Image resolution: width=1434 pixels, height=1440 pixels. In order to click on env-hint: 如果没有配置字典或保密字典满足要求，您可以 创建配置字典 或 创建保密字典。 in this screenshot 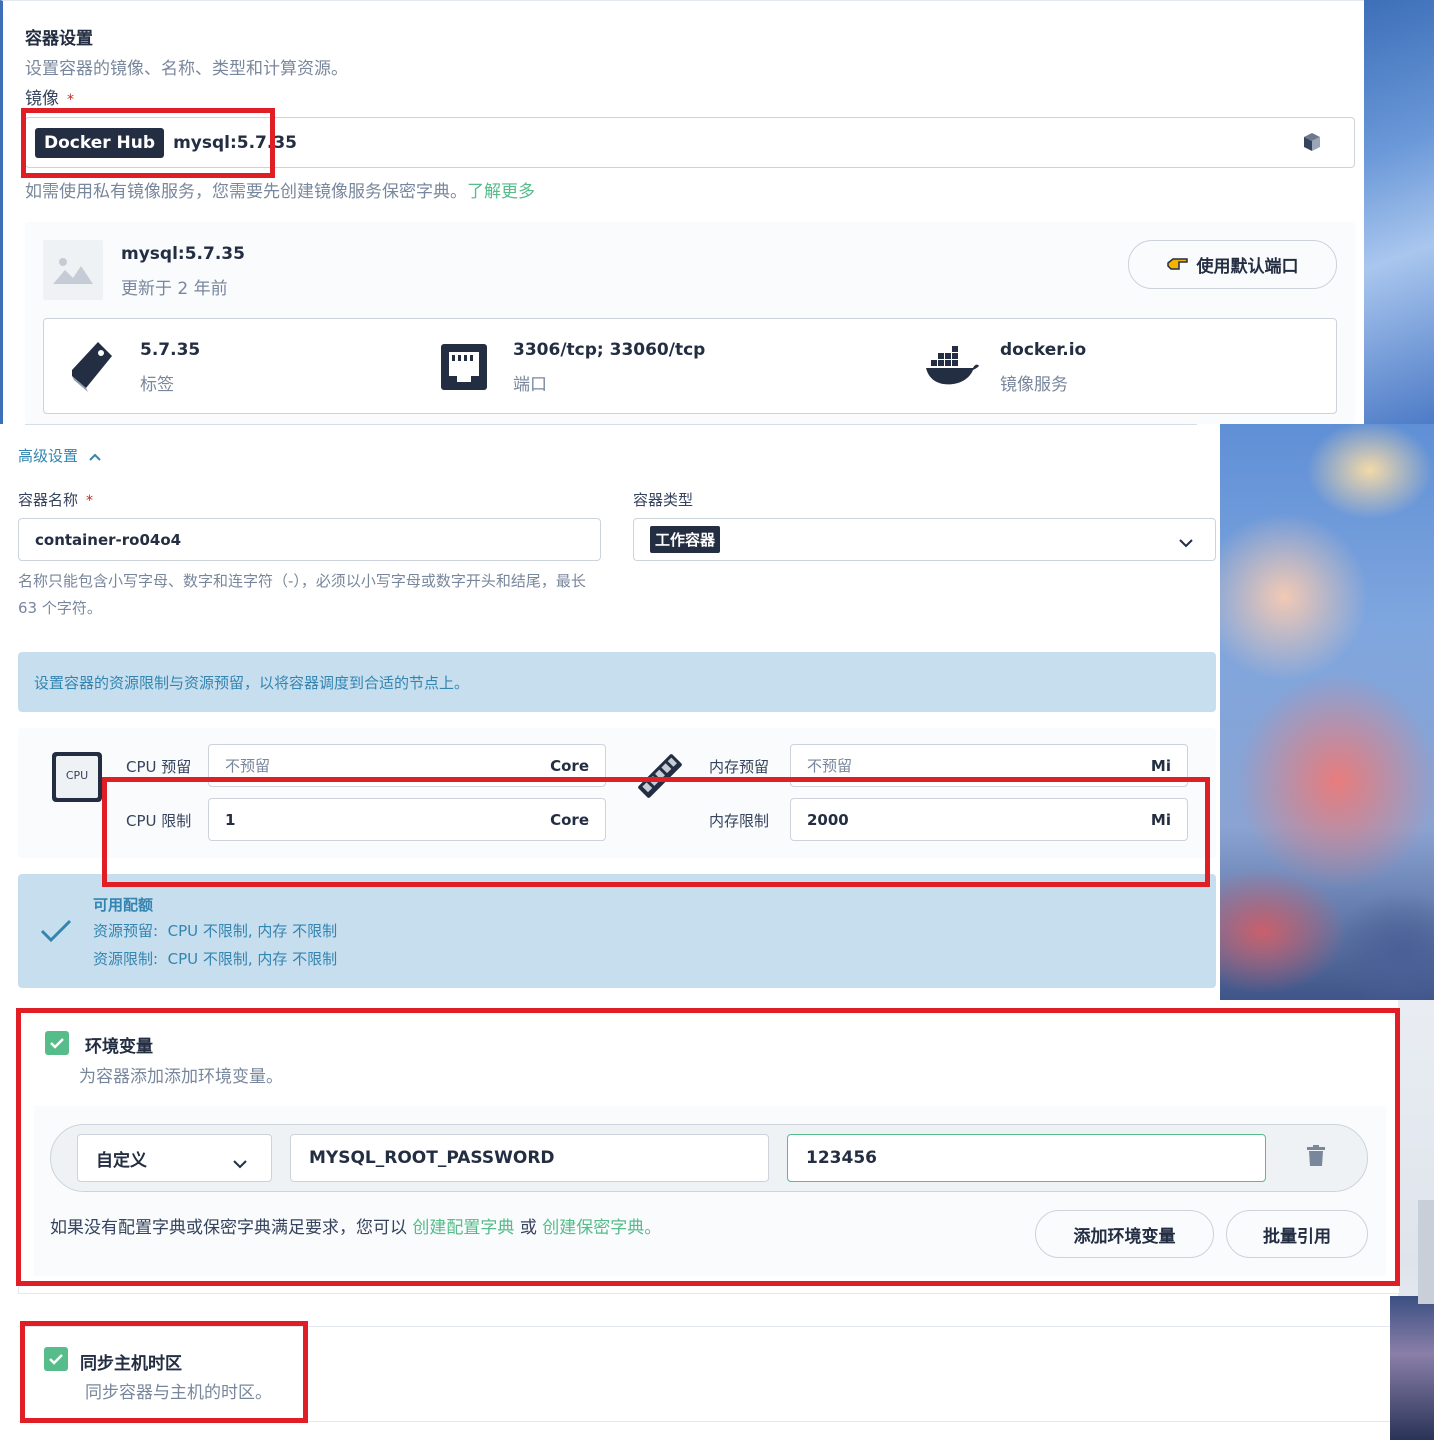, I will do `click(355, 1225)`.